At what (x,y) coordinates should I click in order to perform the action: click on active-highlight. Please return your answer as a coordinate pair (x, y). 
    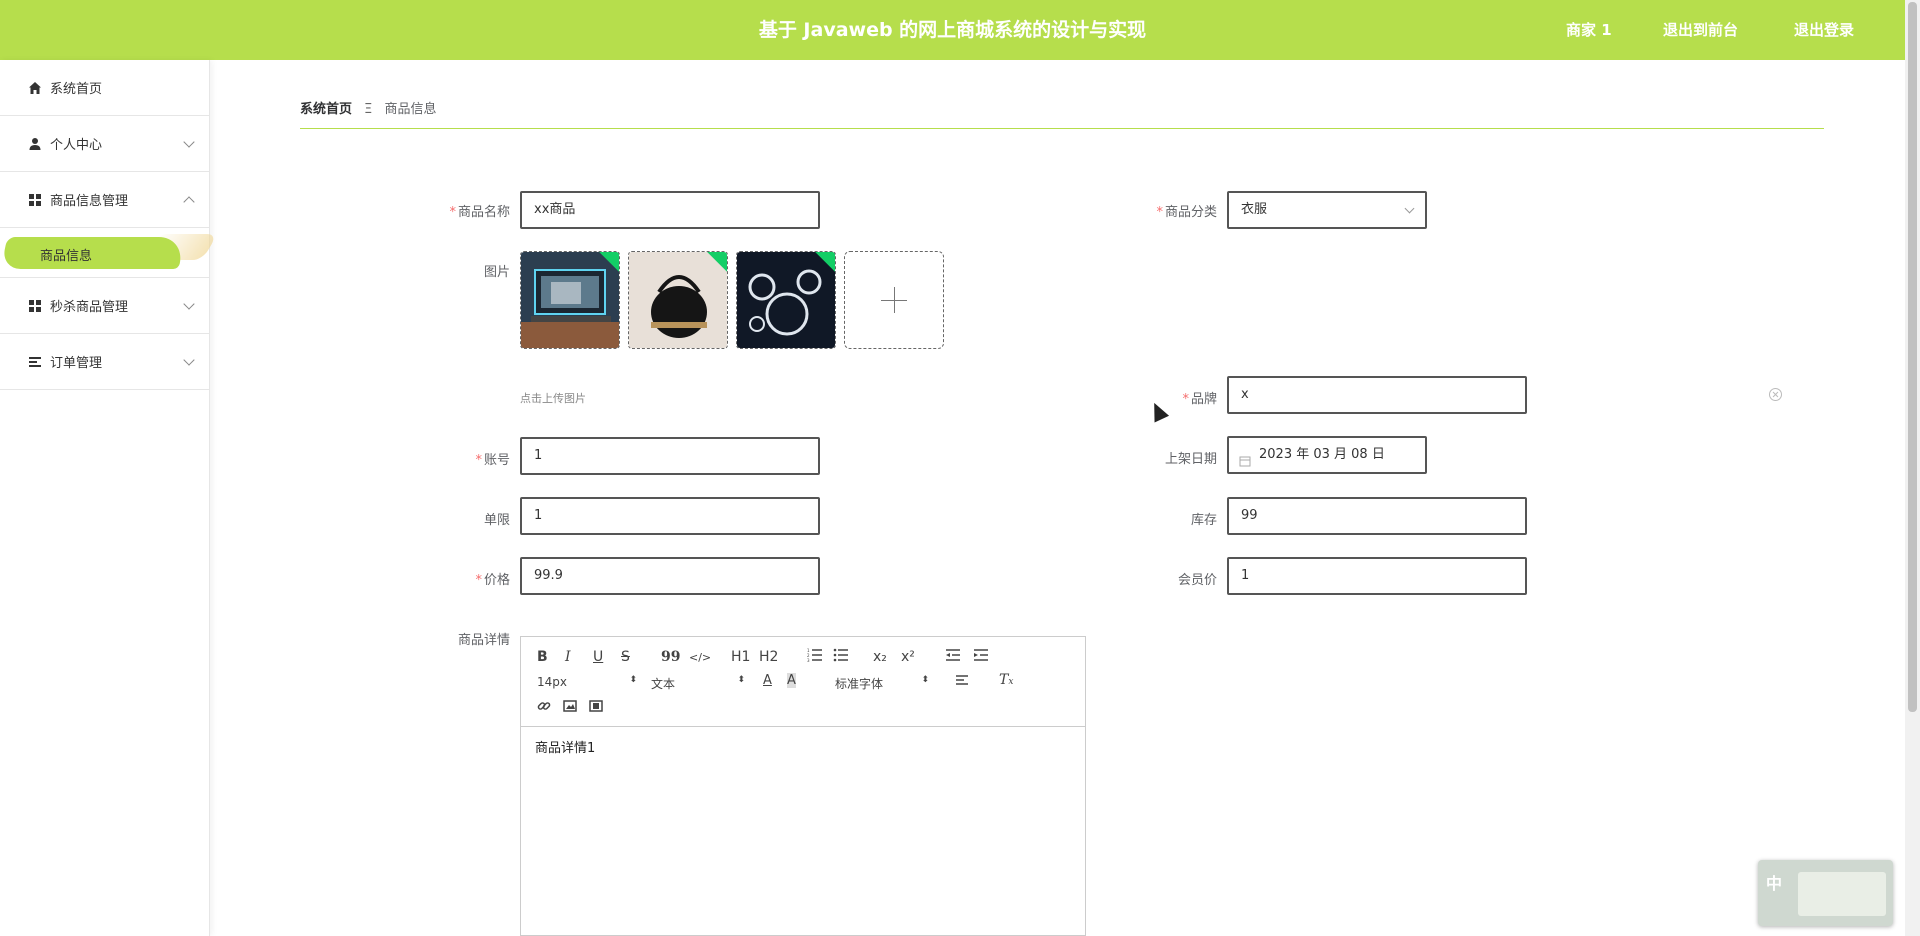
    Looking at the image, I should click on (93, 253).